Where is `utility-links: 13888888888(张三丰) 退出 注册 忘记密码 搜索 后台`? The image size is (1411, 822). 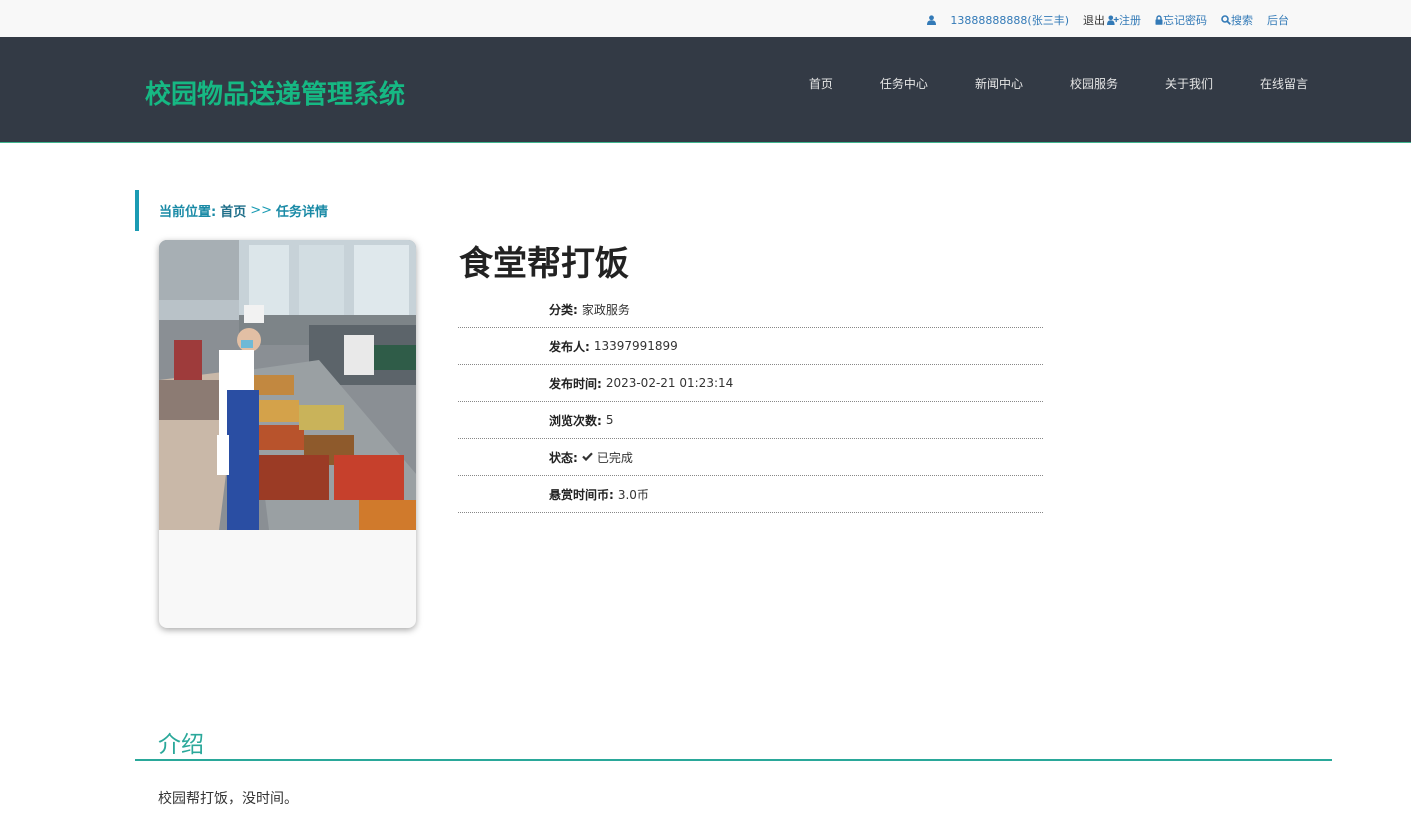 utility-links: 13888888888(张三丰) 退出 注册 忘记密码 搜索 后台 is located at coordinates (1108, 20).